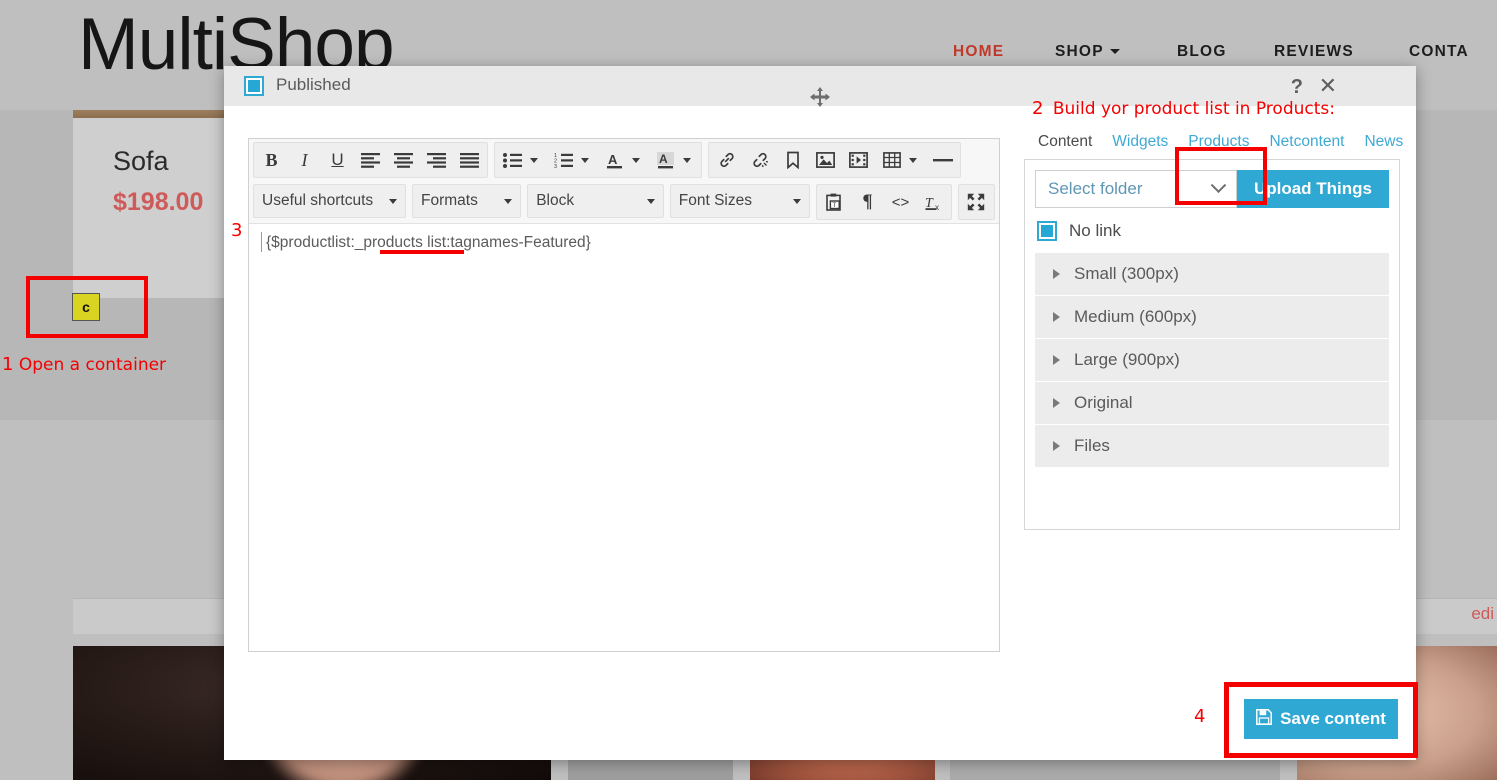 Image resolution: width=1497 pixels, height=780 pixels. What do you see at coordinates (1193, 109) in the screenshot?
I see `annotation-step-2-text: Build yor product list in Products:` at bounding box center [1193, 109].